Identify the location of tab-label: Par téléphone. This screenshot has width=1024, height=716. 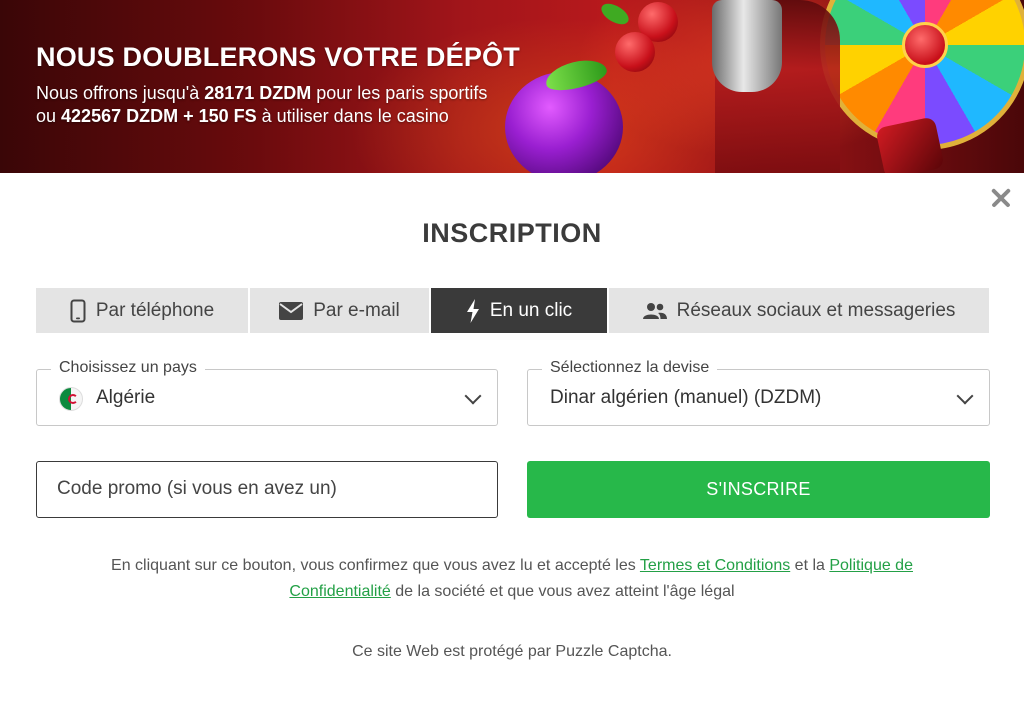
(155, 310).